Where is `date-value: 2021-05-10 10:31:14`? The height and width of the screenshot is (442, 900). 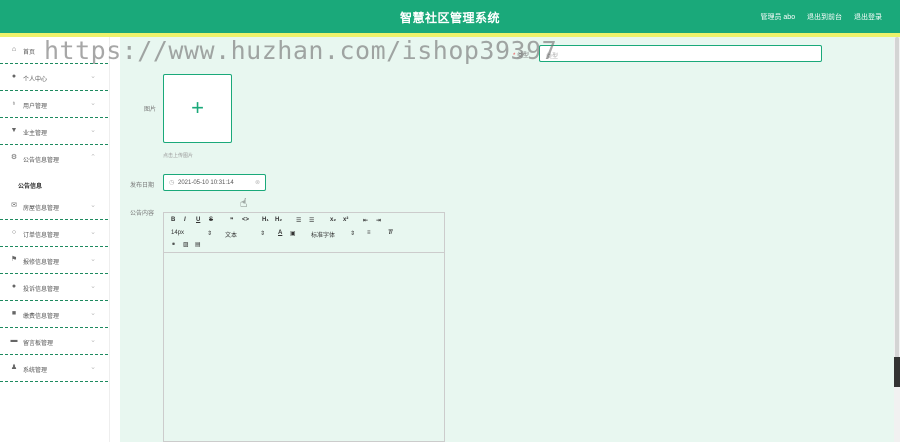 date-value: 2021-05-10 10:31:14 is located at coordinates (206, 183).